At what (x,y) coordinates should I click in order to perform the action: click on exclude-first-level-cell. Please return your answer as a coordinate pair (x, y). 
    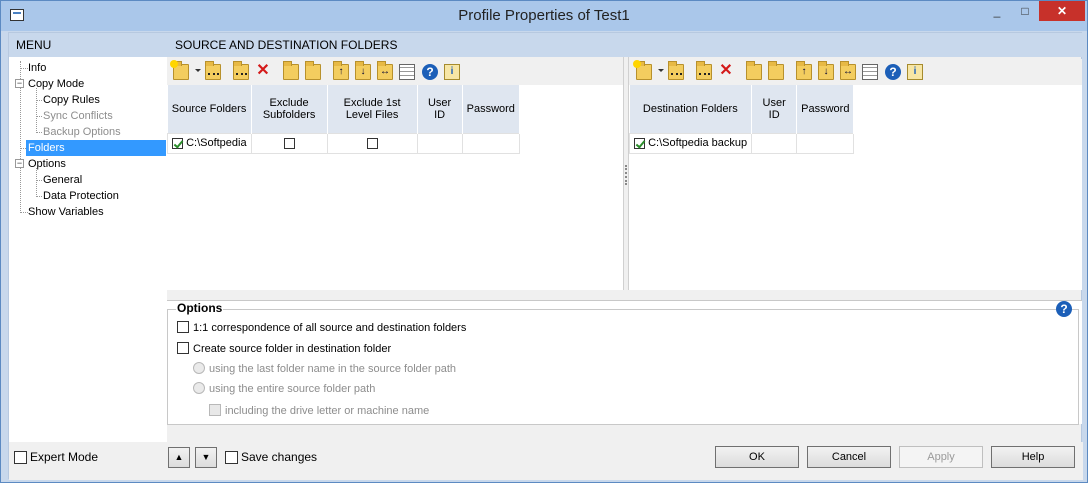
    Looking at the image, I should click on (372, 143).